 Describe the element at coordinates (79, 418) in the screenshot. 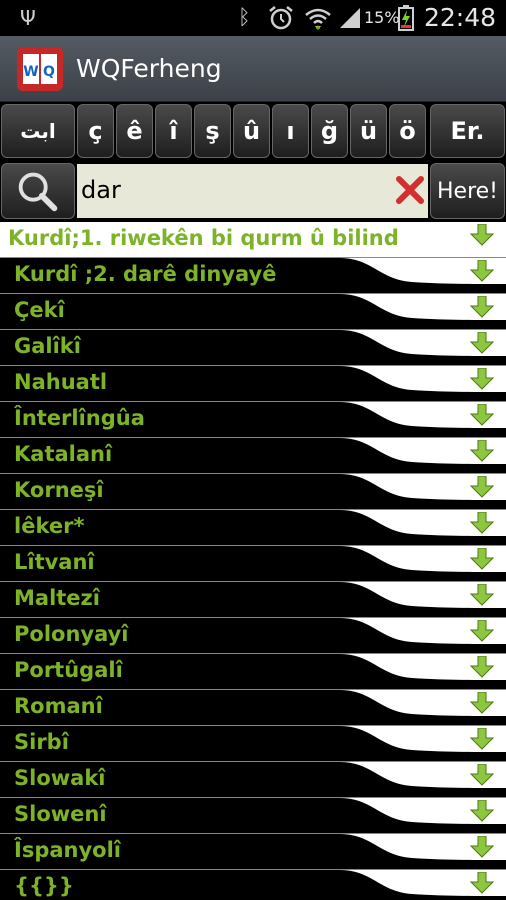

I see `list-item-label: Înterlîngûa` at that location.